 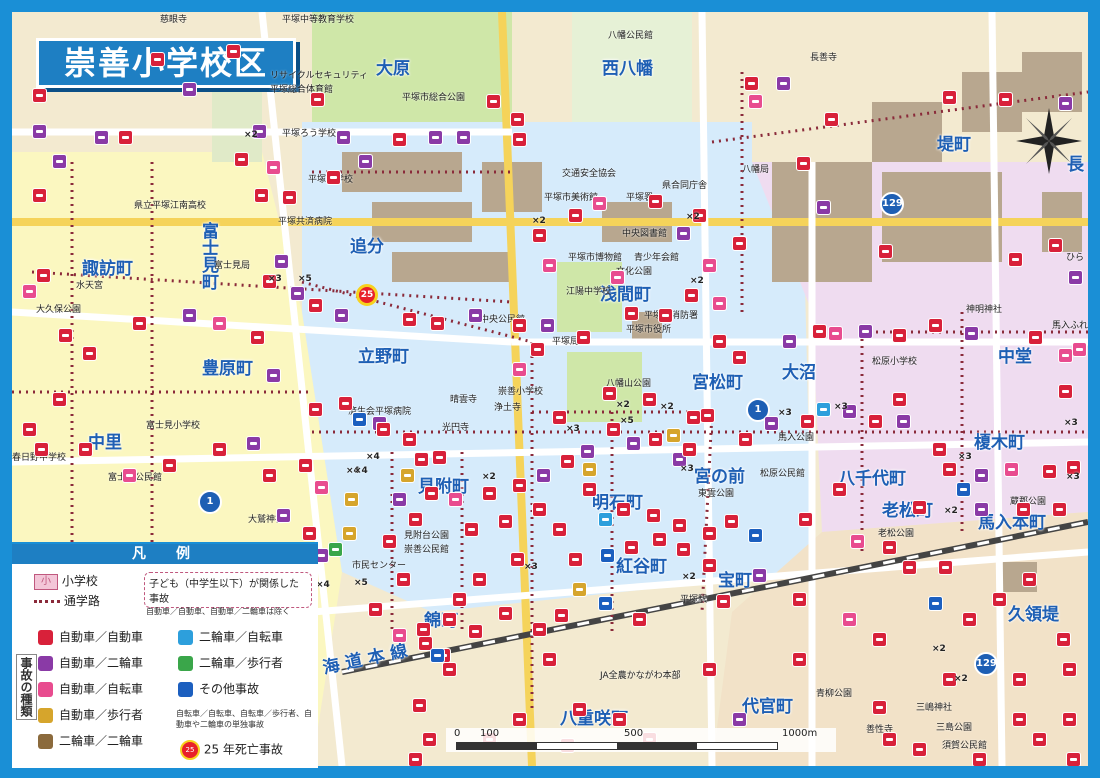 What do you see at coordinates (359, 419) in the screenshot?
I see `accident-marker-other` at bounding box center [359, 419].